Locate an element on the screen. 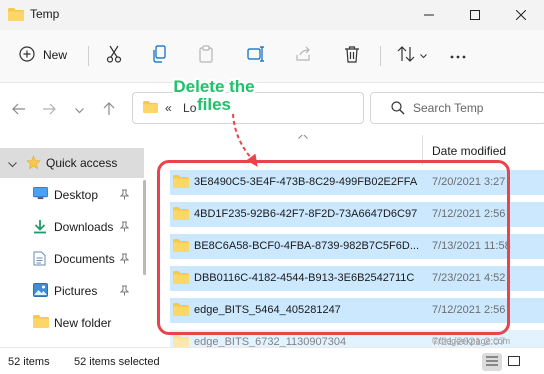 This screenshot has height=374, width=544. sidebar-item-downloads: Downloads is located at coordinates (72, 227).